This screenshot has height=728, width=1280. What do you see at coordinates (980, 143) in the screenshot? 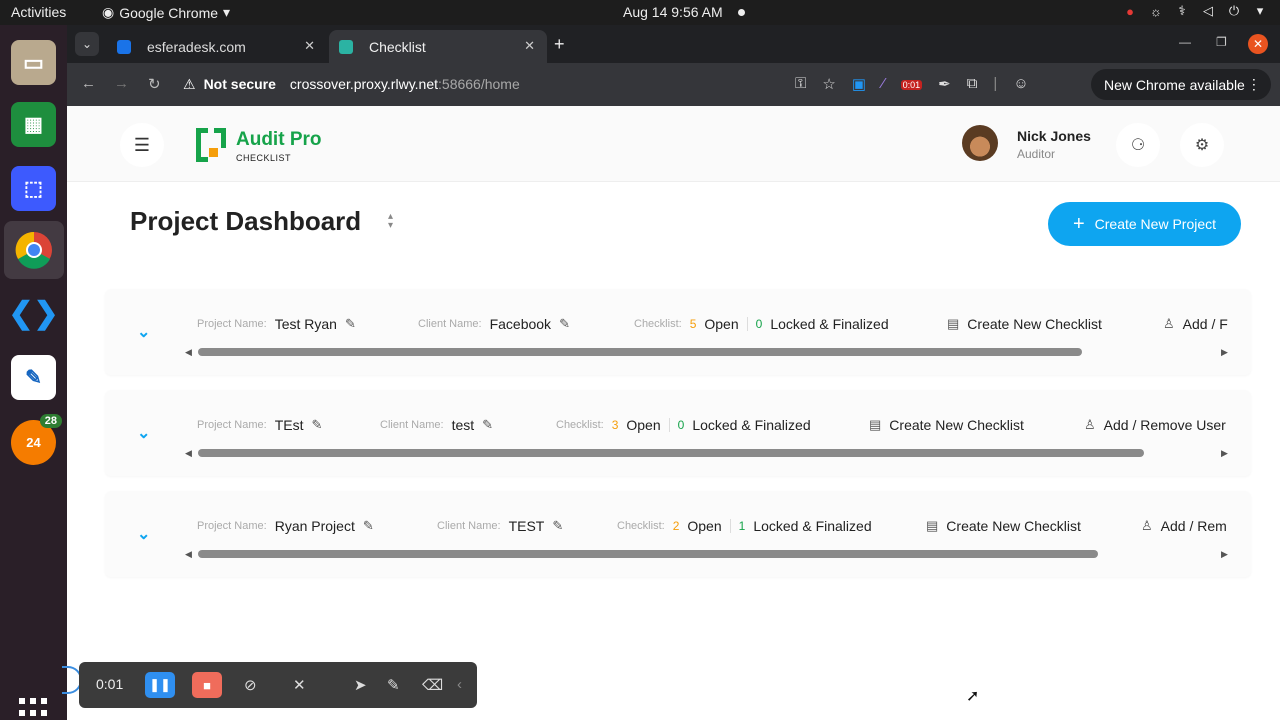
I see `avatar` at bounding box center [980, 143].